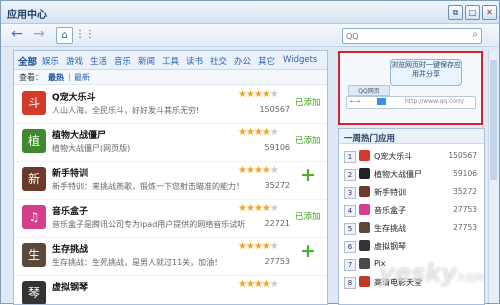 The width and height of the screenshot is (500, 305). I want to click on hot-app-rank: 2, so click(350, 175).